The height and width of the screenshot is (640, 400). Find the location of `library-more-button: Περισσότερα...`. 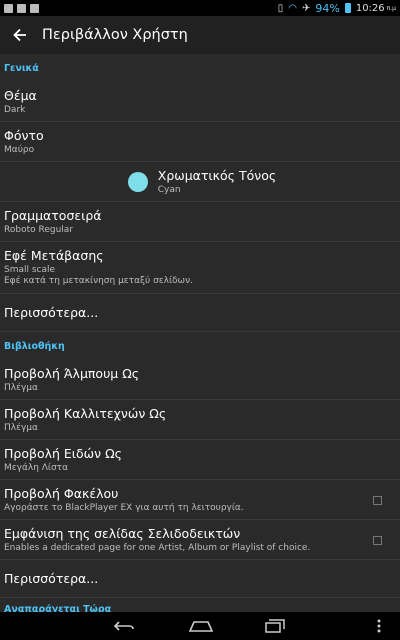

library-more-button: Περισσότερα... is located at coordinates (200, 579).